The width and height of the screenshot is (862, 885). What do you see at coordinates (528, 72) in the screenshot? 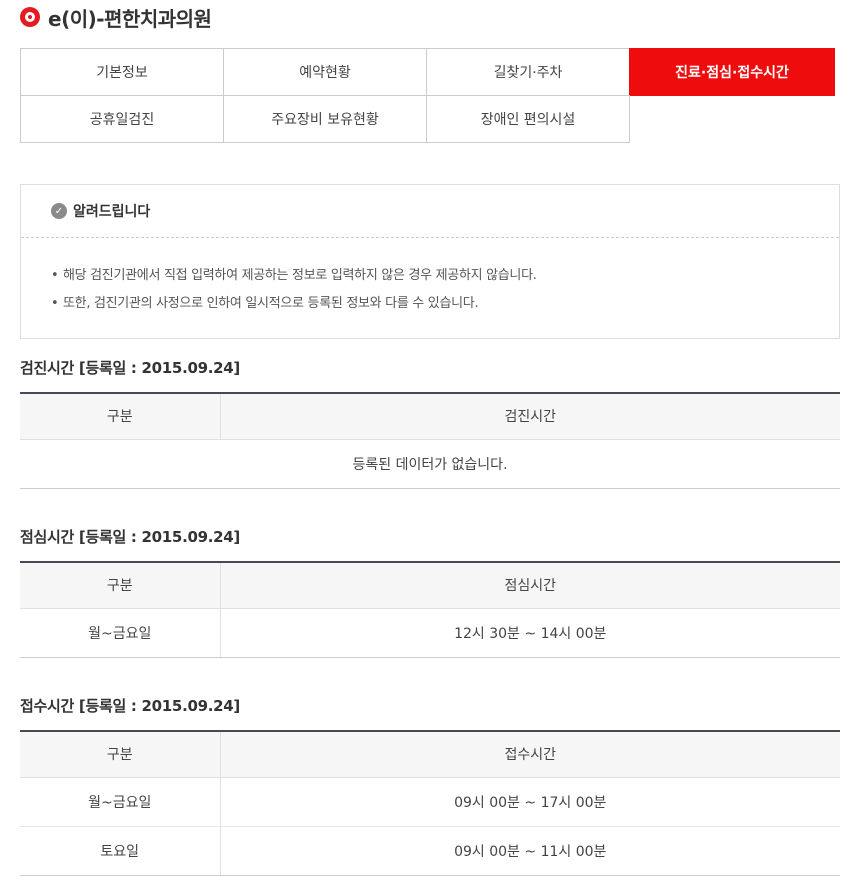
I see `tab-directions-parking: 길찾기·주차` at bounding box center [528, 72].